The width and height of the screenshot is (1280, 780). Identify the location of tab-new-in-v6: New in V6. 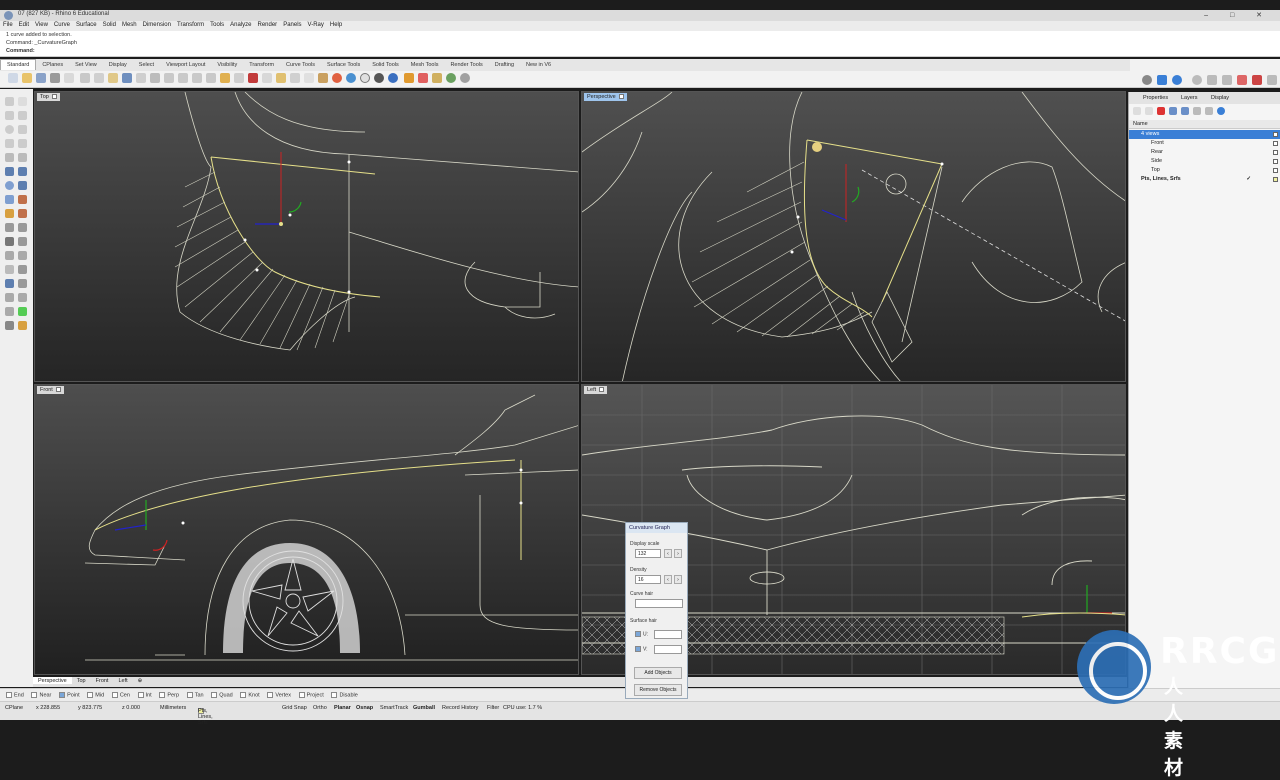
(538, 65).